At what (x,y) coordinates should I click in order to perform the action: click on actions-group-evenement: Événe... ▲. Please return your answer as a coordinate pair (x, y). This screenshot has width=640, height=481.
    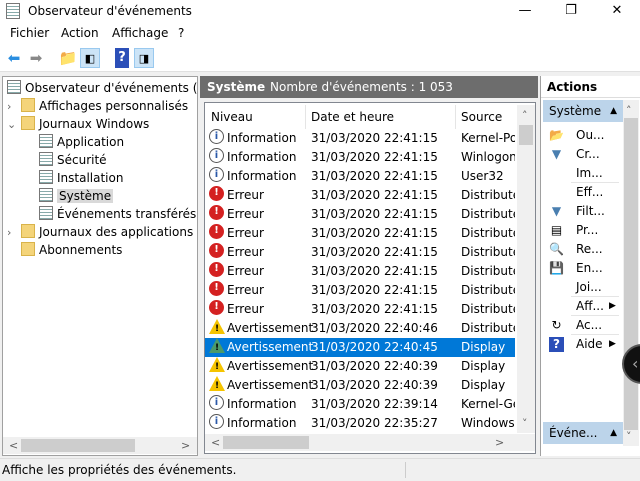
    Looking at the image, I should click on (583, 433).